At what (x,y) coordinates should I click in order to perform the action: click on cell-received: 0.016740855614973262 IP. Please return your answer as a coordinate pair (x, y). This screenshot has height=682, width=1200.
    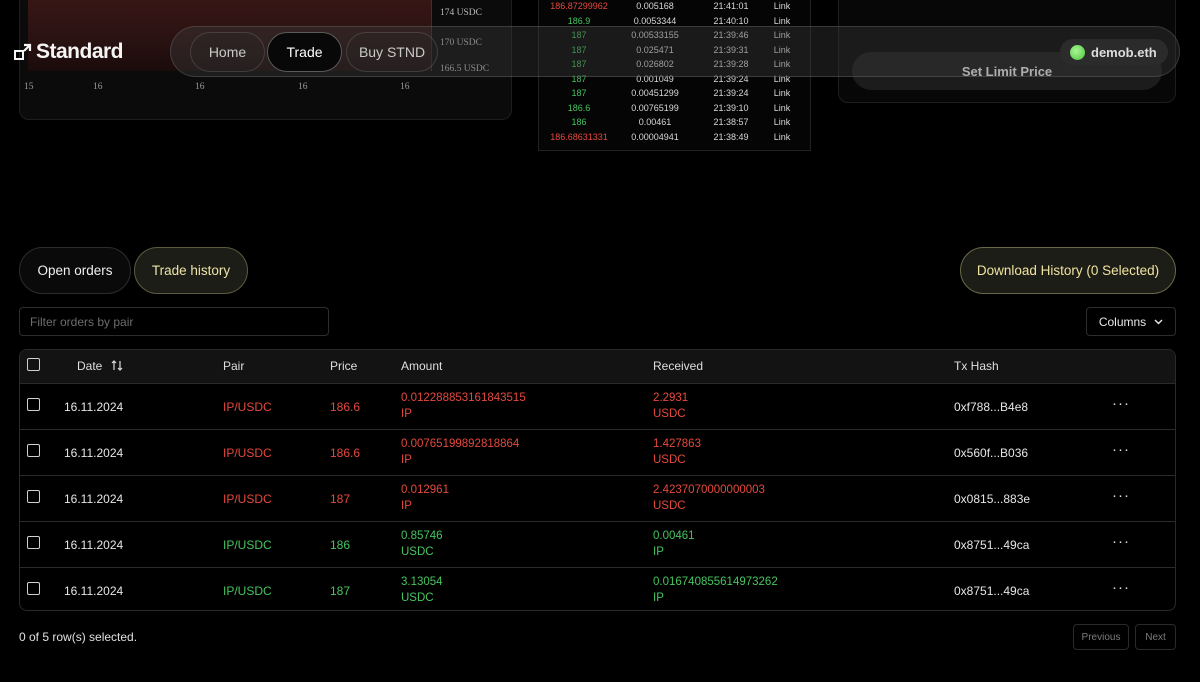
    Looking at the image, I should click on (715, 590).